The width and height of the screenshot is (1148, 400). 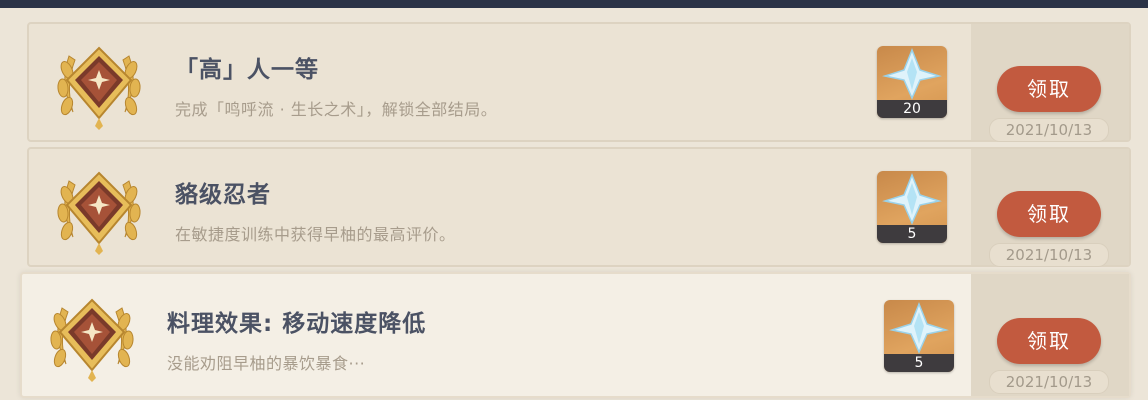 I want to click on achievement-description: 没能劝阻早柚的暴饮暴食···, so click(x=266, y=363).